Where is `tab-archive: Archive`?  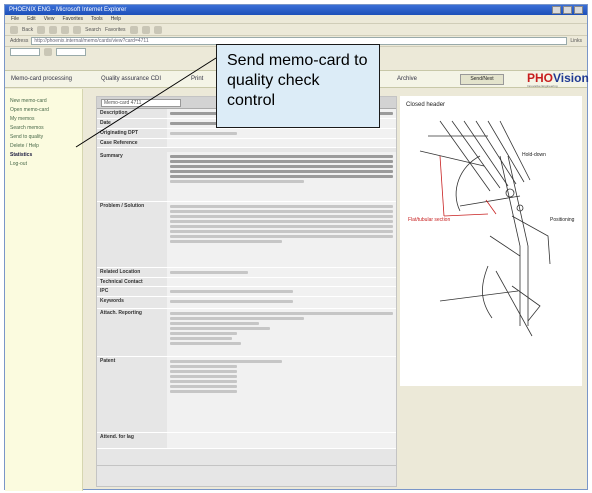 tab-archive: Archive is located at coordinates (407, 79).